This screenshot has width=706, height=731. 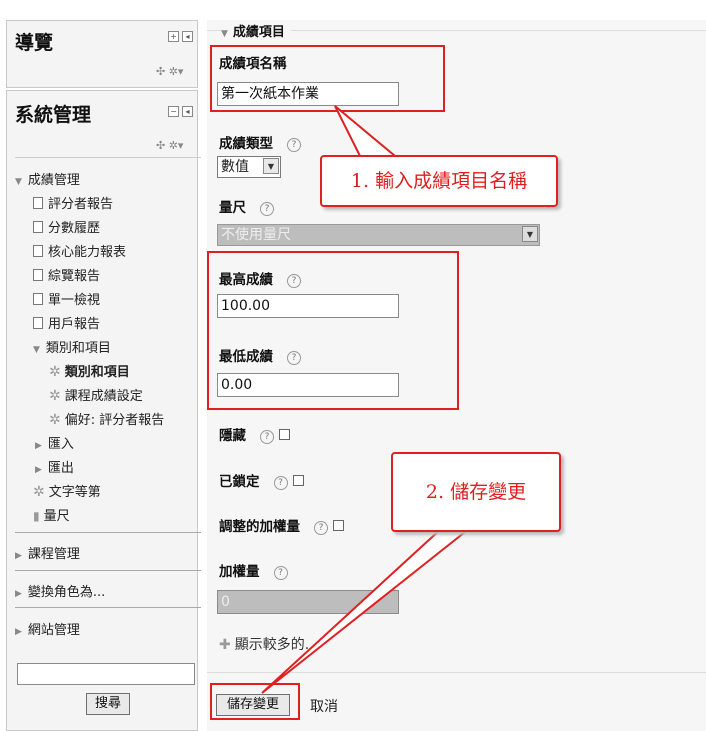 I want to click on annotation-callout-1: 1. 輸入成績項目名稱, so click(x=439, y=181).